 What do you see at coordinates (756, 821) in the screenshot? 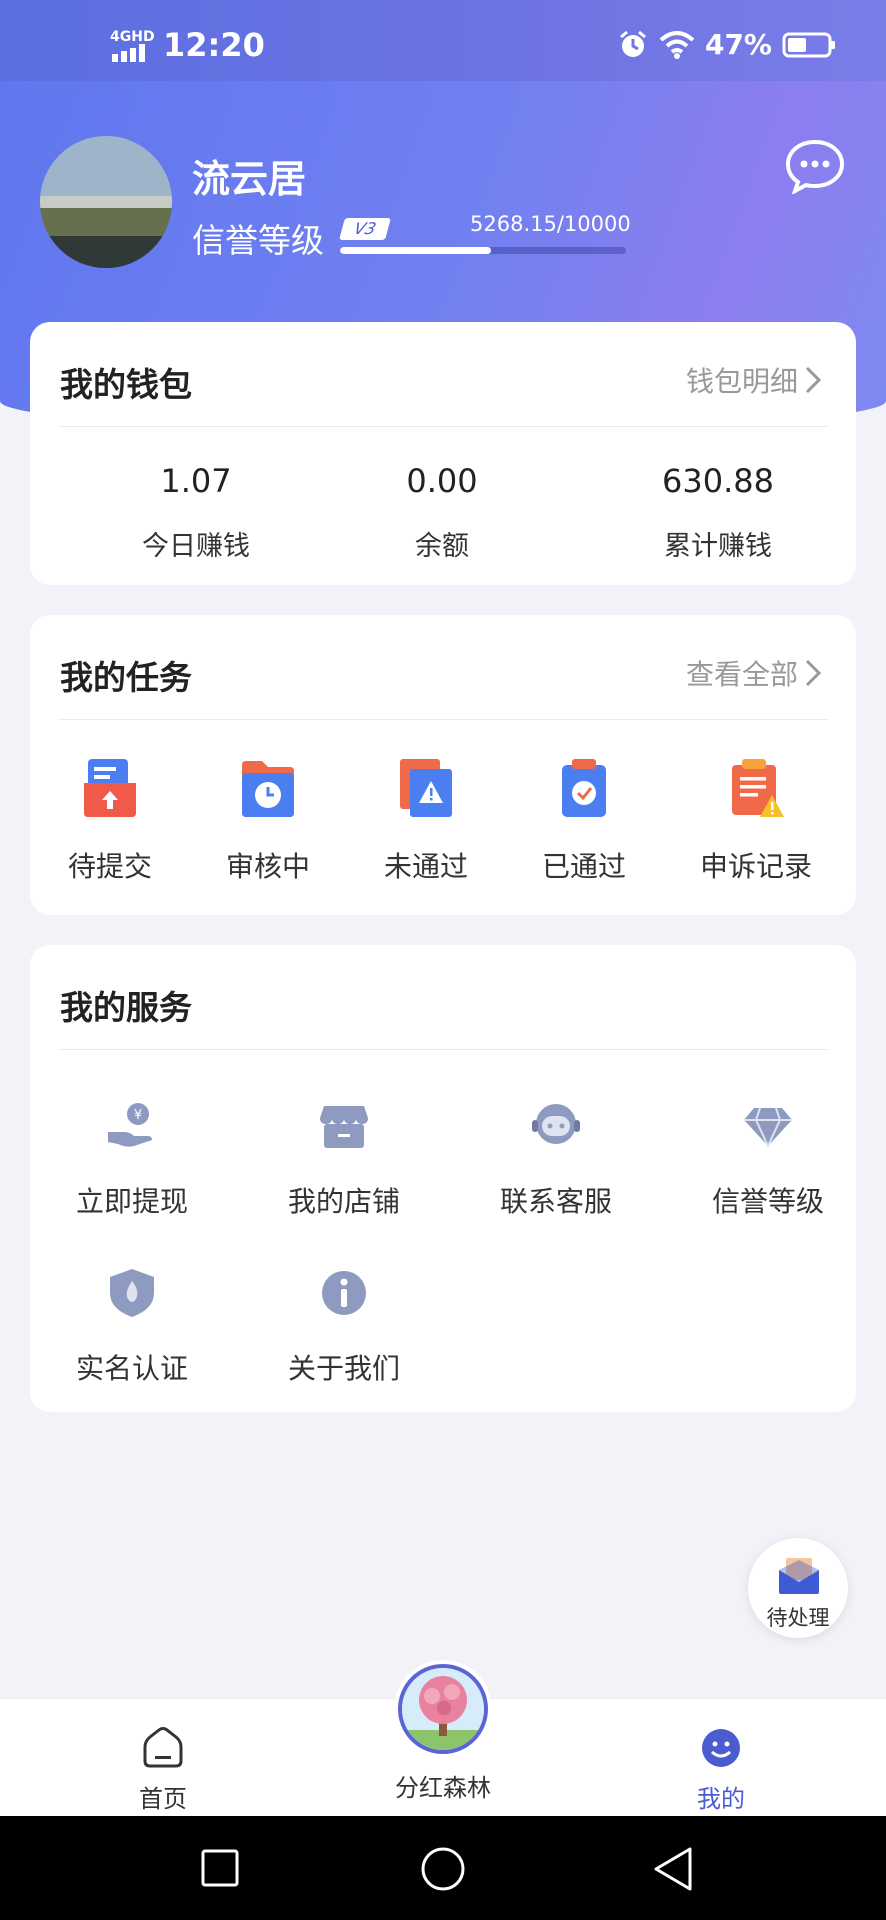
I see `task-appeal-records: 申诉记录` at bounding box center [756, 821].